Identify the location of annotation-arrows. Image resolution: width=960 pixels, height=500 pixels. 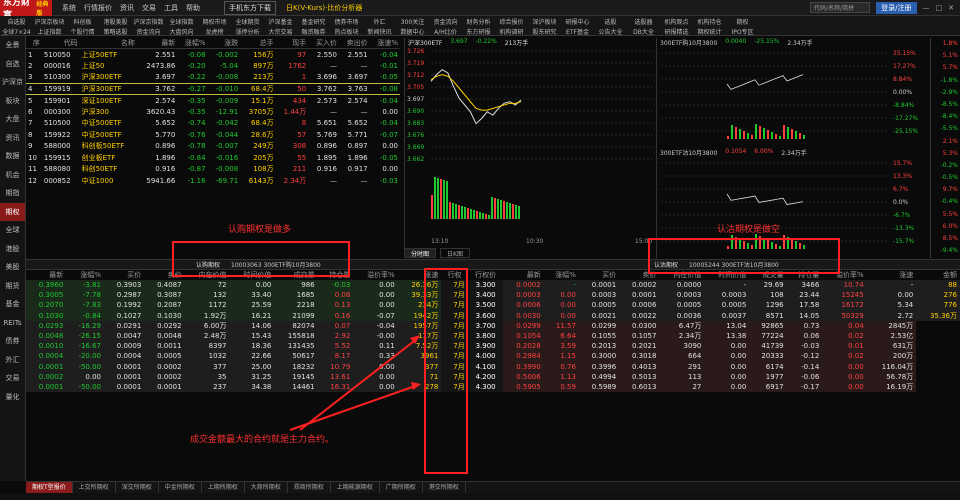
(355, 383).